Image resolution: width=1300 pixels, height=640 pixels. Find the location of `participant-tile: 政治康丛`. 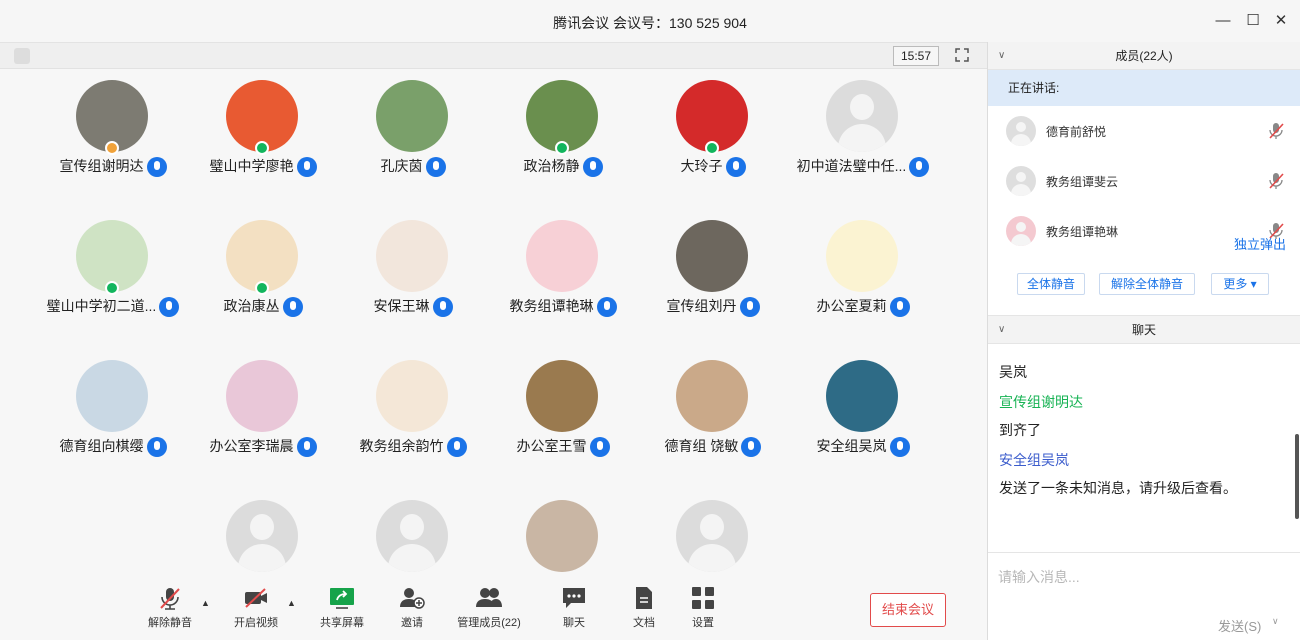

participant-tile: 政治康丛 is located at coordinates (263, 270).